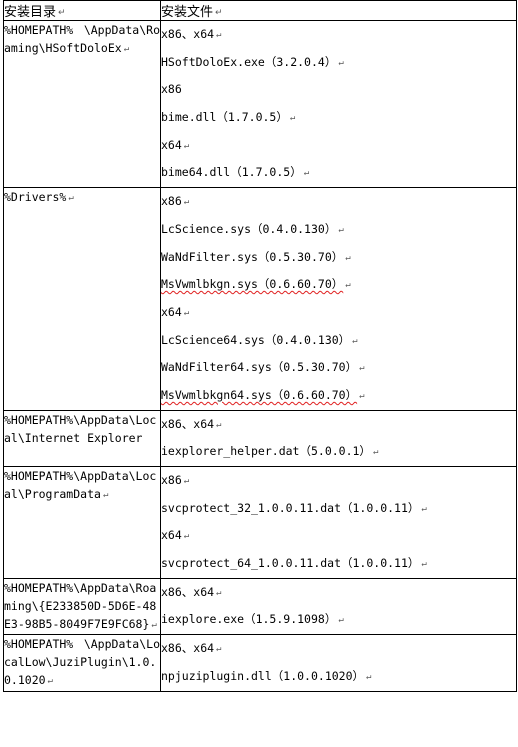 This screenshot has width=518, height=747. I want to click on file-line: WaNdFilter.sys（0.5.30.70） ↵, so click(338, 258).